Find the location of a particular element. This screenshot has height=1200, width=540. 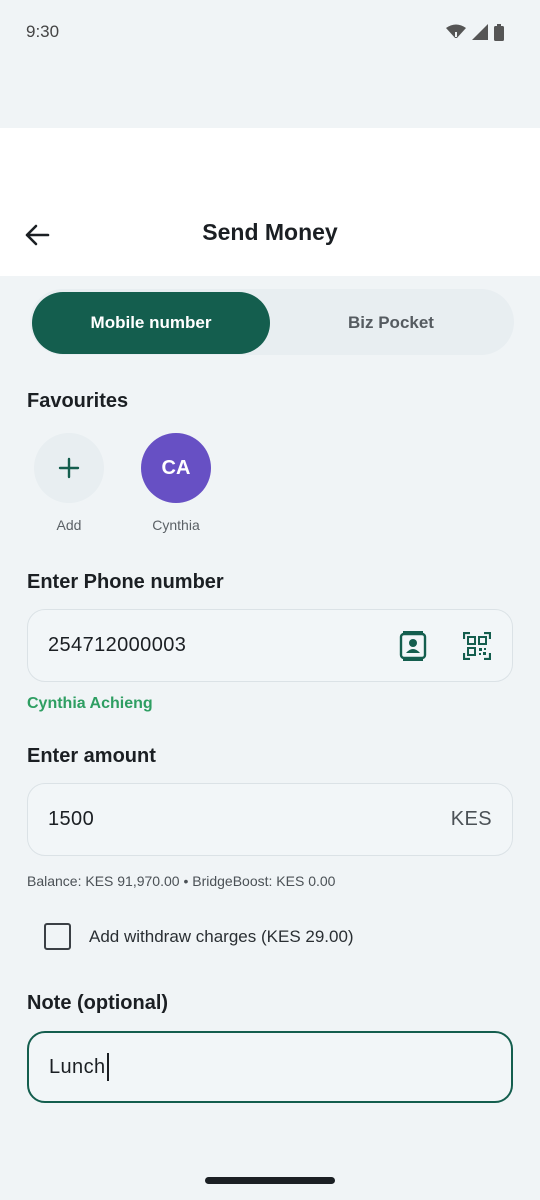

cell-signal-icon is located at coordinates (480, 32).